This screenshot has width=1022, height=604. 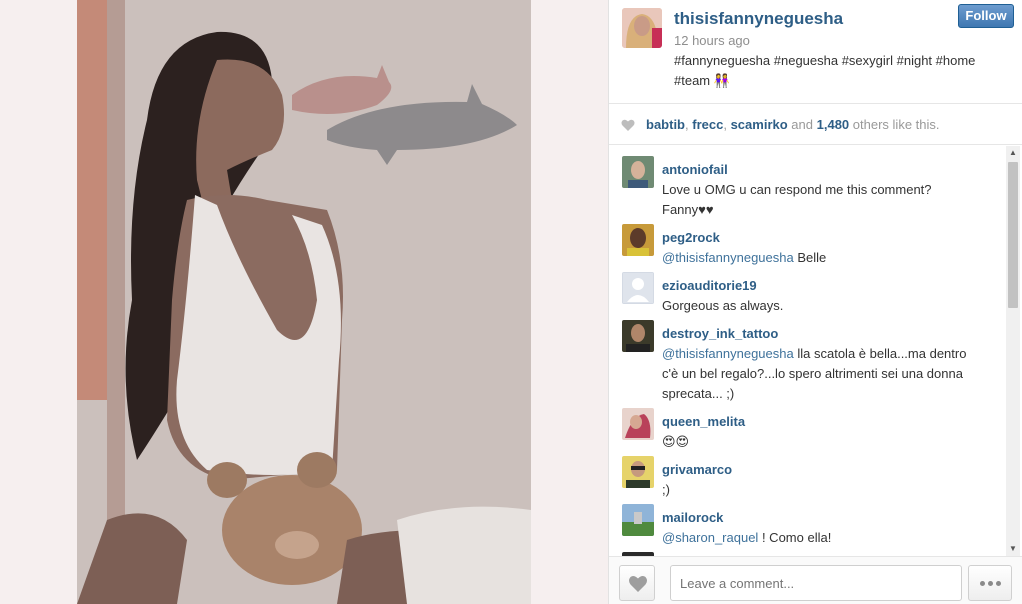 I want to click on commenter-username: mailorock, so click(x=692, y=517).